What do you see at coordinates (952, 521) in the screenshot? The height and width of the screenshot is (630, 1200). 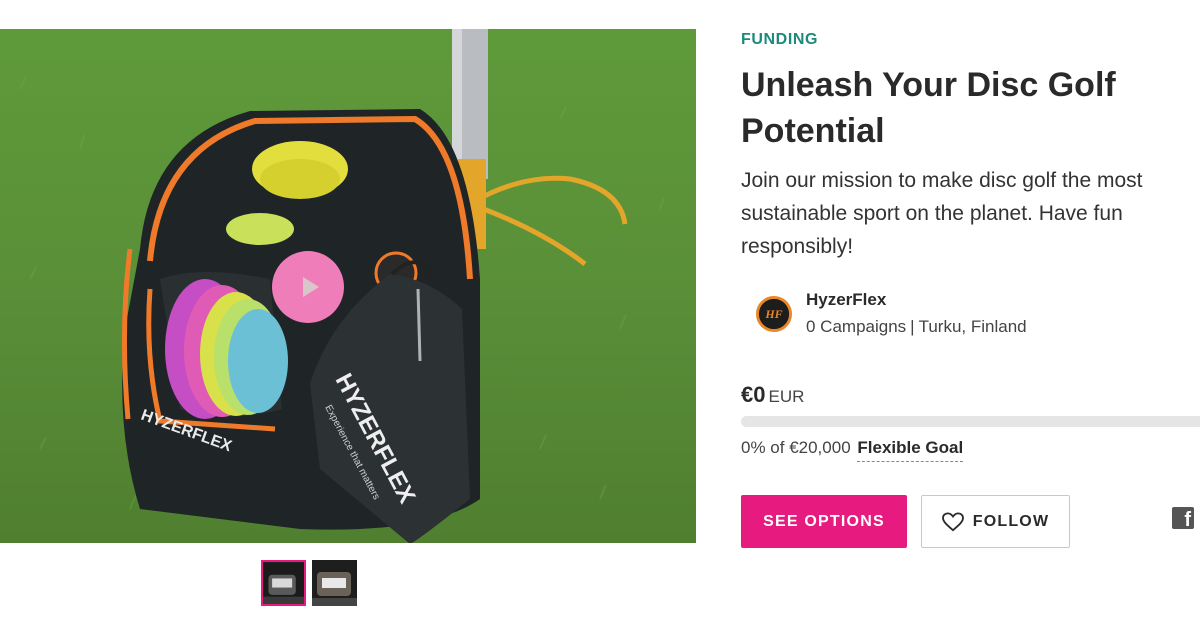 I see `heart-icon` at bounding box center [952, 521].